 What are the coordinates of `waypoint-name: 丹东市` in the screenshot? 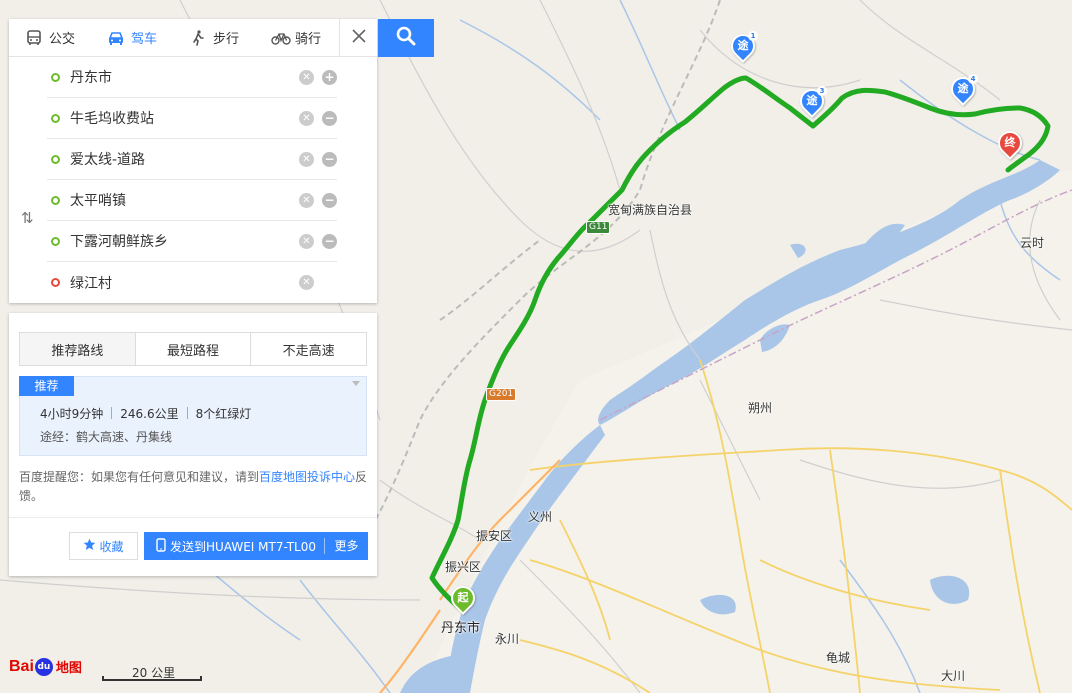 It's located at (184, 77).